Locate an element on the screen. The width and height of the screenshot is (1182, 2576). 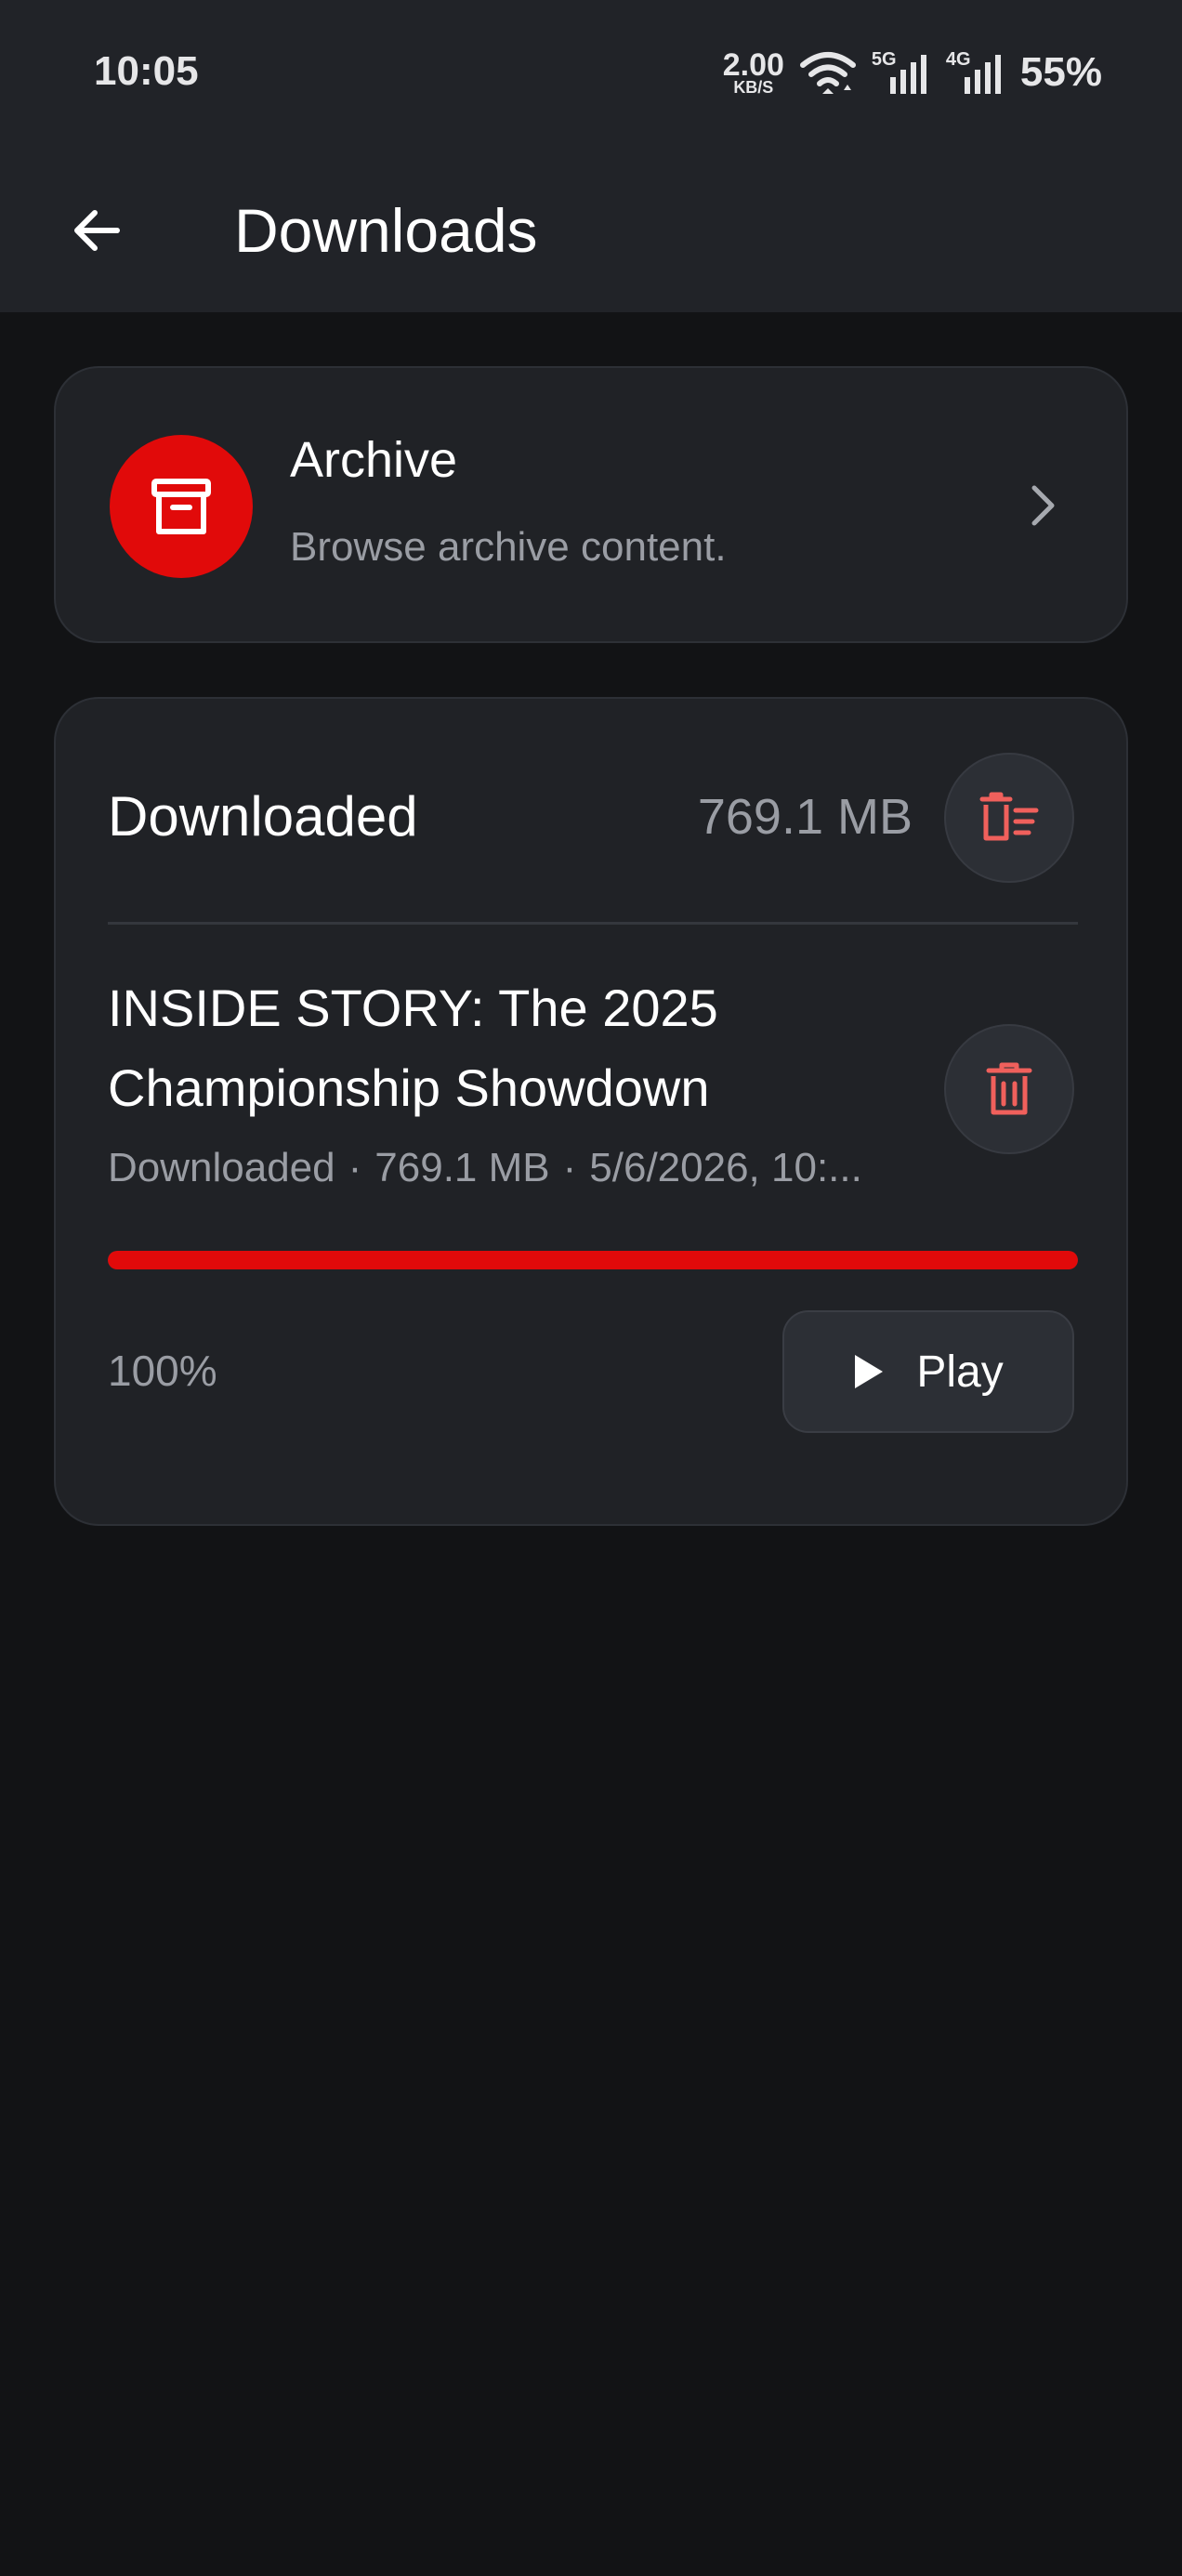
wifi-icon is located at coordinates (827, 73).